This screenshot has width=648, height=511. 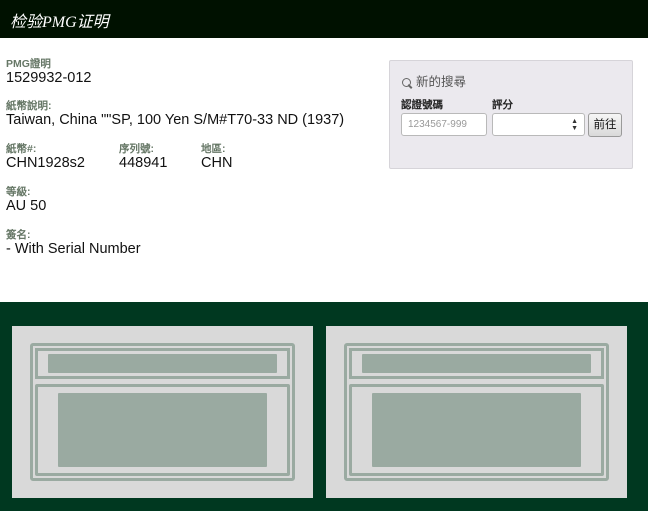 I want to click on serial-number-field: 序列號: 448941, so click(x=143, y=157).